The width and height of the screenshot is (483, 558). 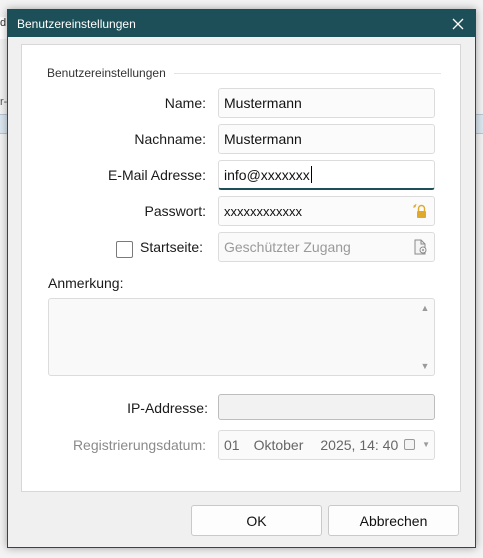 What do you see at coordinates (172, 247) in the screenshot?
I see `startseite-label: Startseite:` at bounding box center [172, 247].